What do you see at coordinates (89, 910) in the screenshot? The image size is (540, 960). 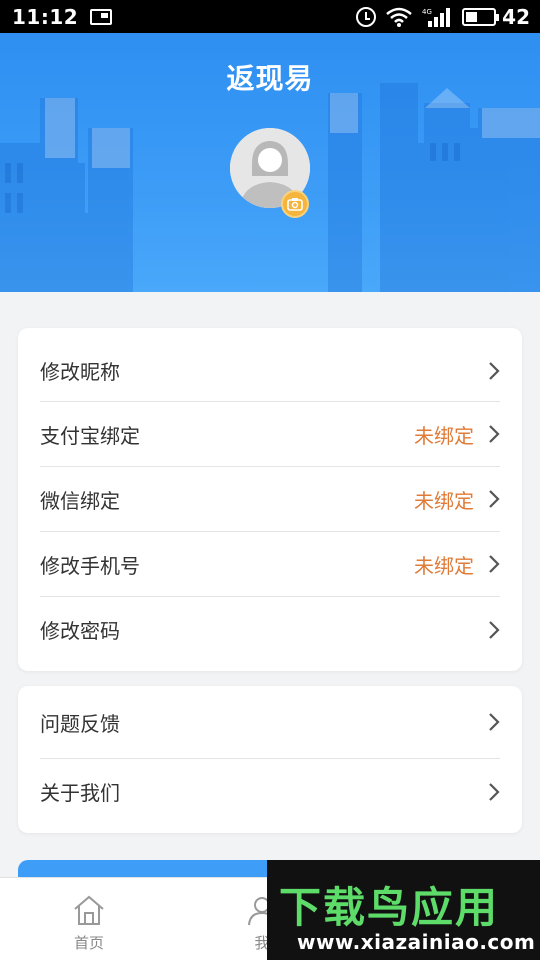 I see `home-icon` at bounding box center [89, 910].